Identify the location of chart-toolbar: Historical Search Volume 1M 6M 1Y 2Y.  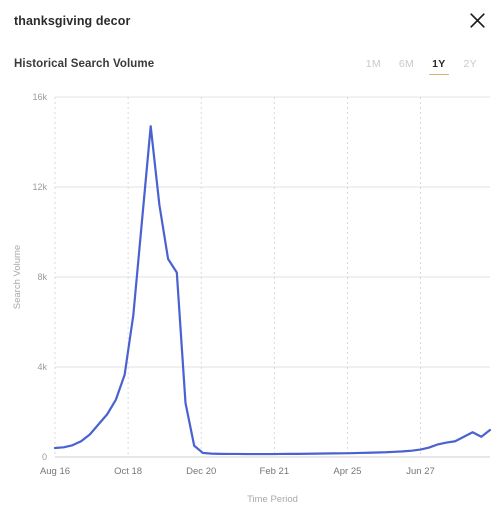
(250, 67).